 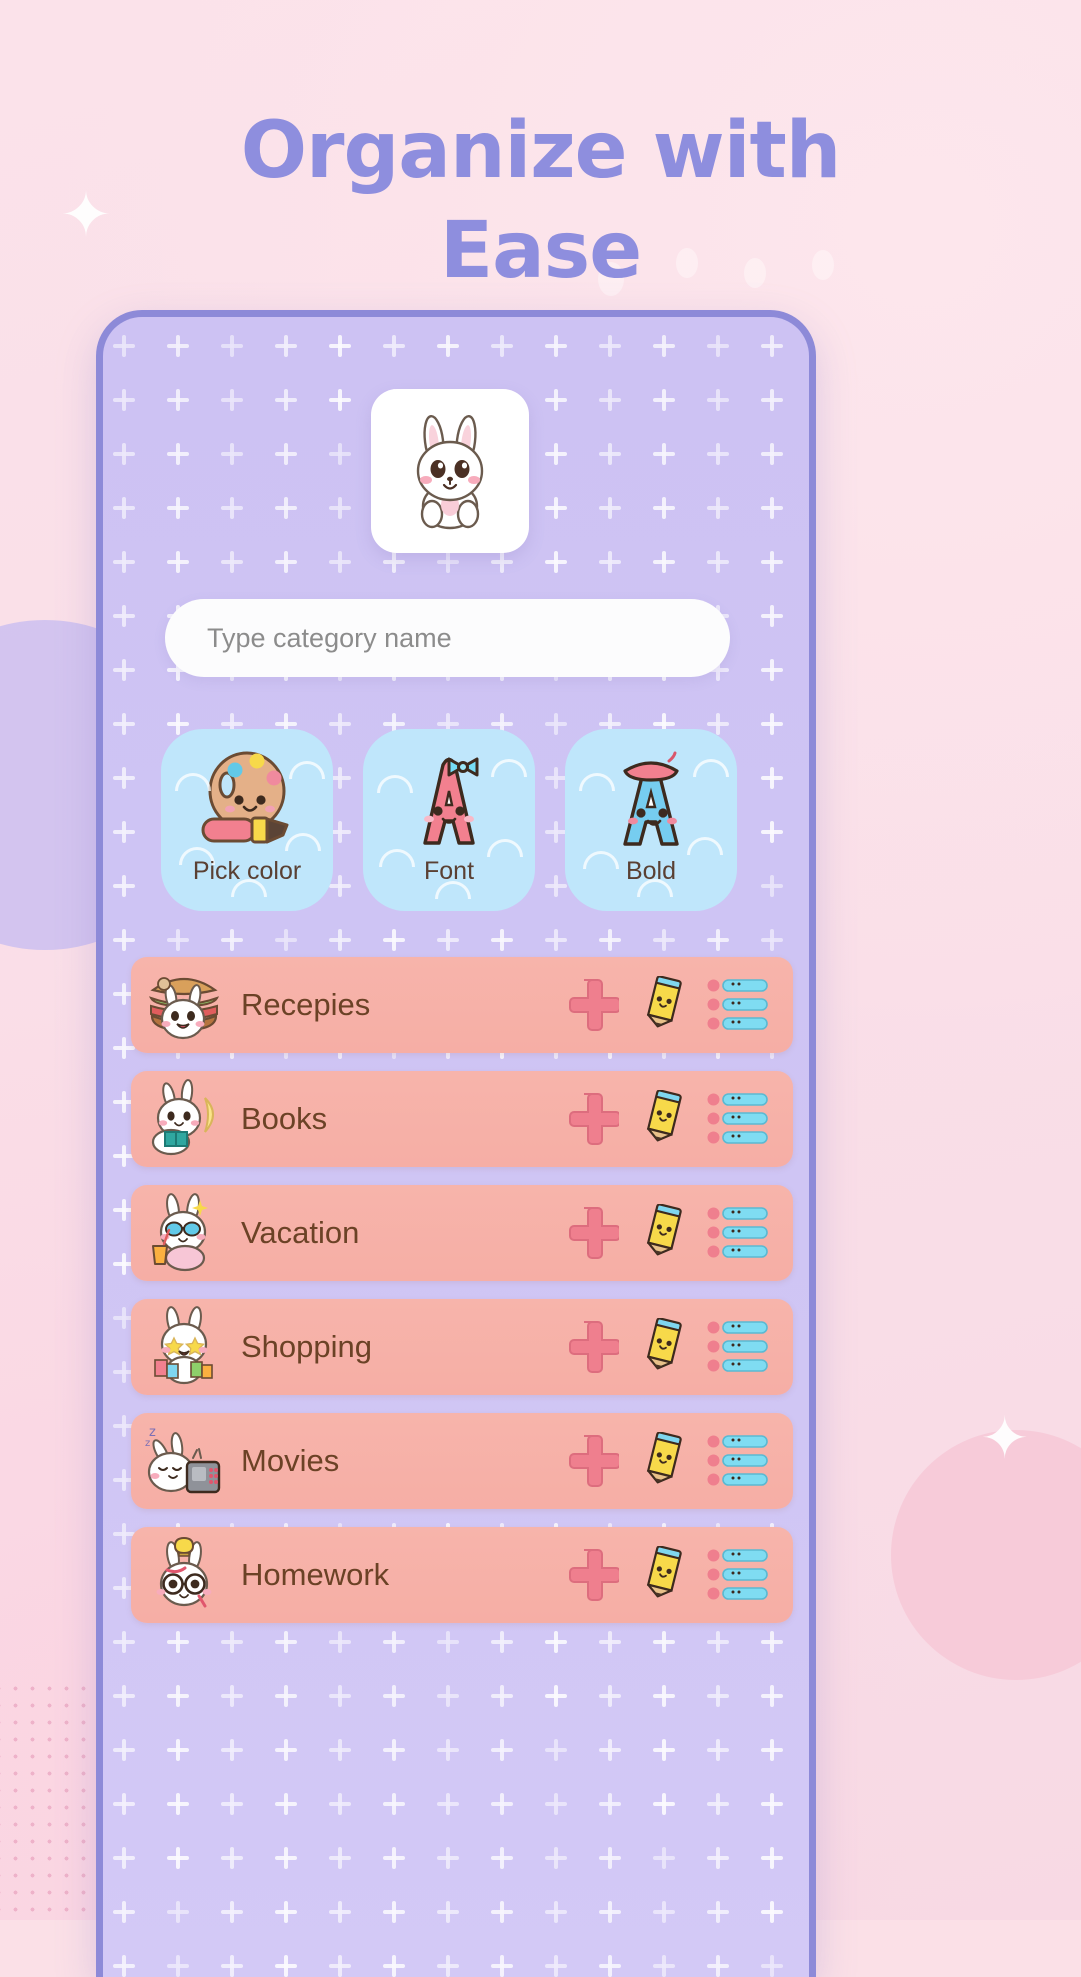 I want to click on bunny-shopping-icon, so click(x=184, y=1347).